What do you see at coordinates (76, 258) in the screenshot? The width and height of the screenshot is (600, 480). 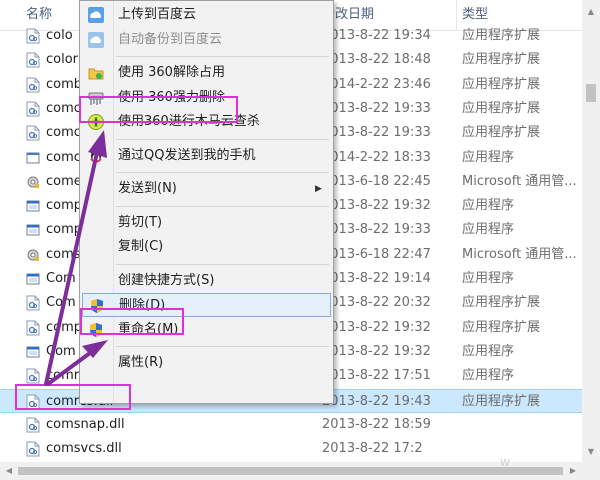 I see `annotation-arrows` at bounding box center [76, 258].